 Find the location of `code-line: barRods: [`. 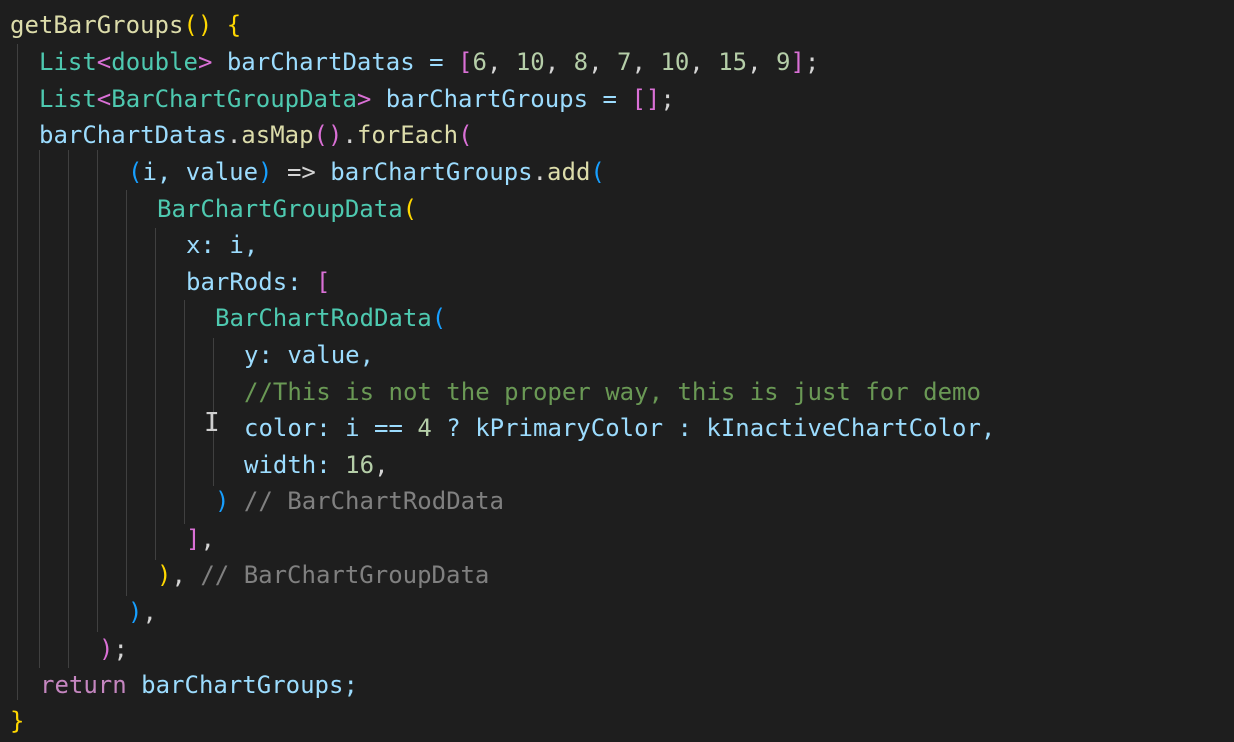

code-line: barRods: [ is located at coordinates (258, 282).